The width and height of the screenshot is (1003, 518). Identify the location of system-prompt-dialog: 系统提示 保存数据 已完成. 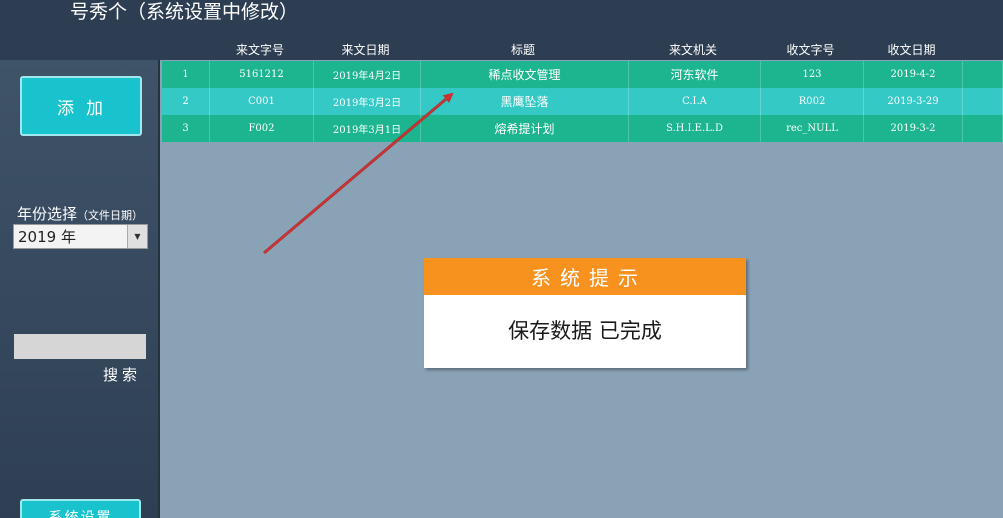
(585, 313).